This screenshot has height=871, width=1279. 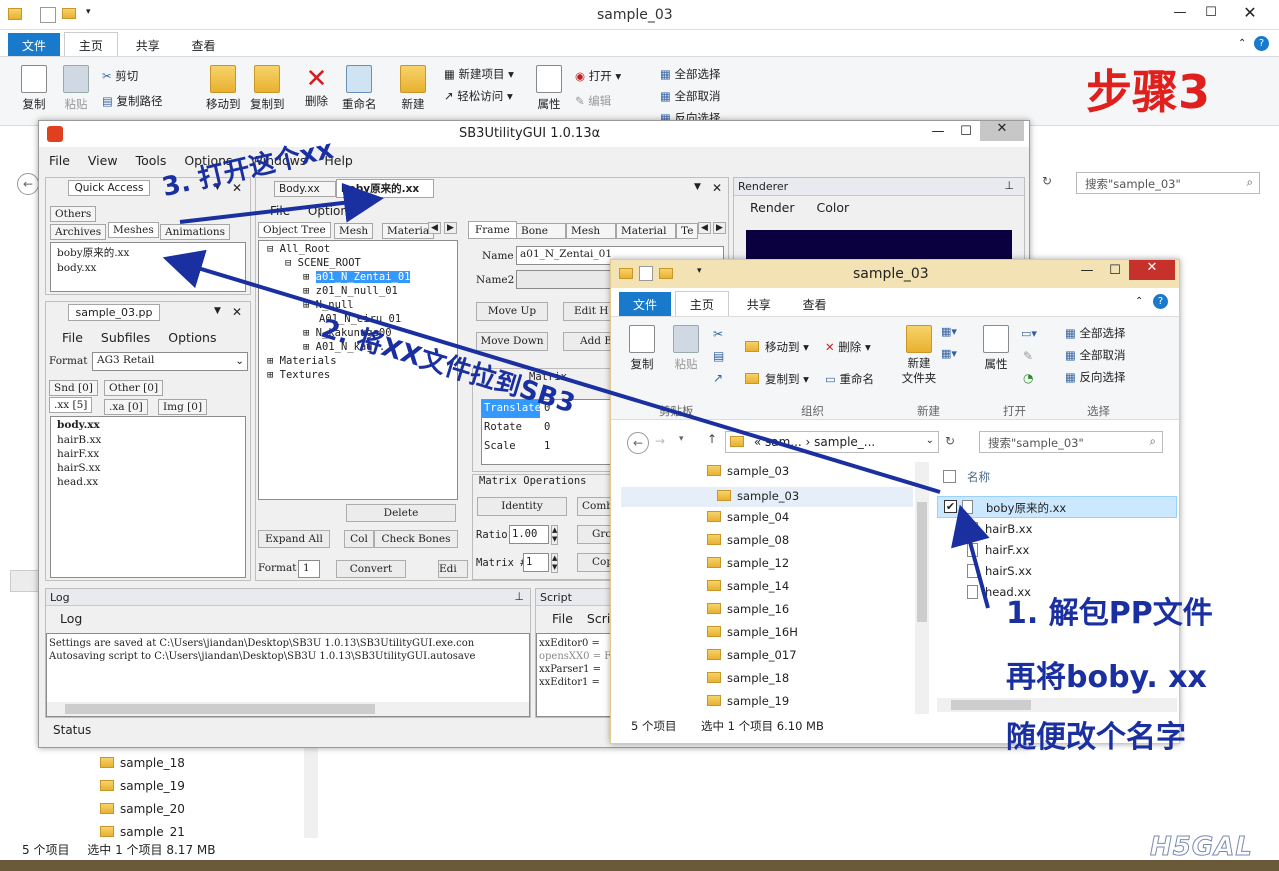 I want to click on arrow-unpack, so click(x=970, y=556).